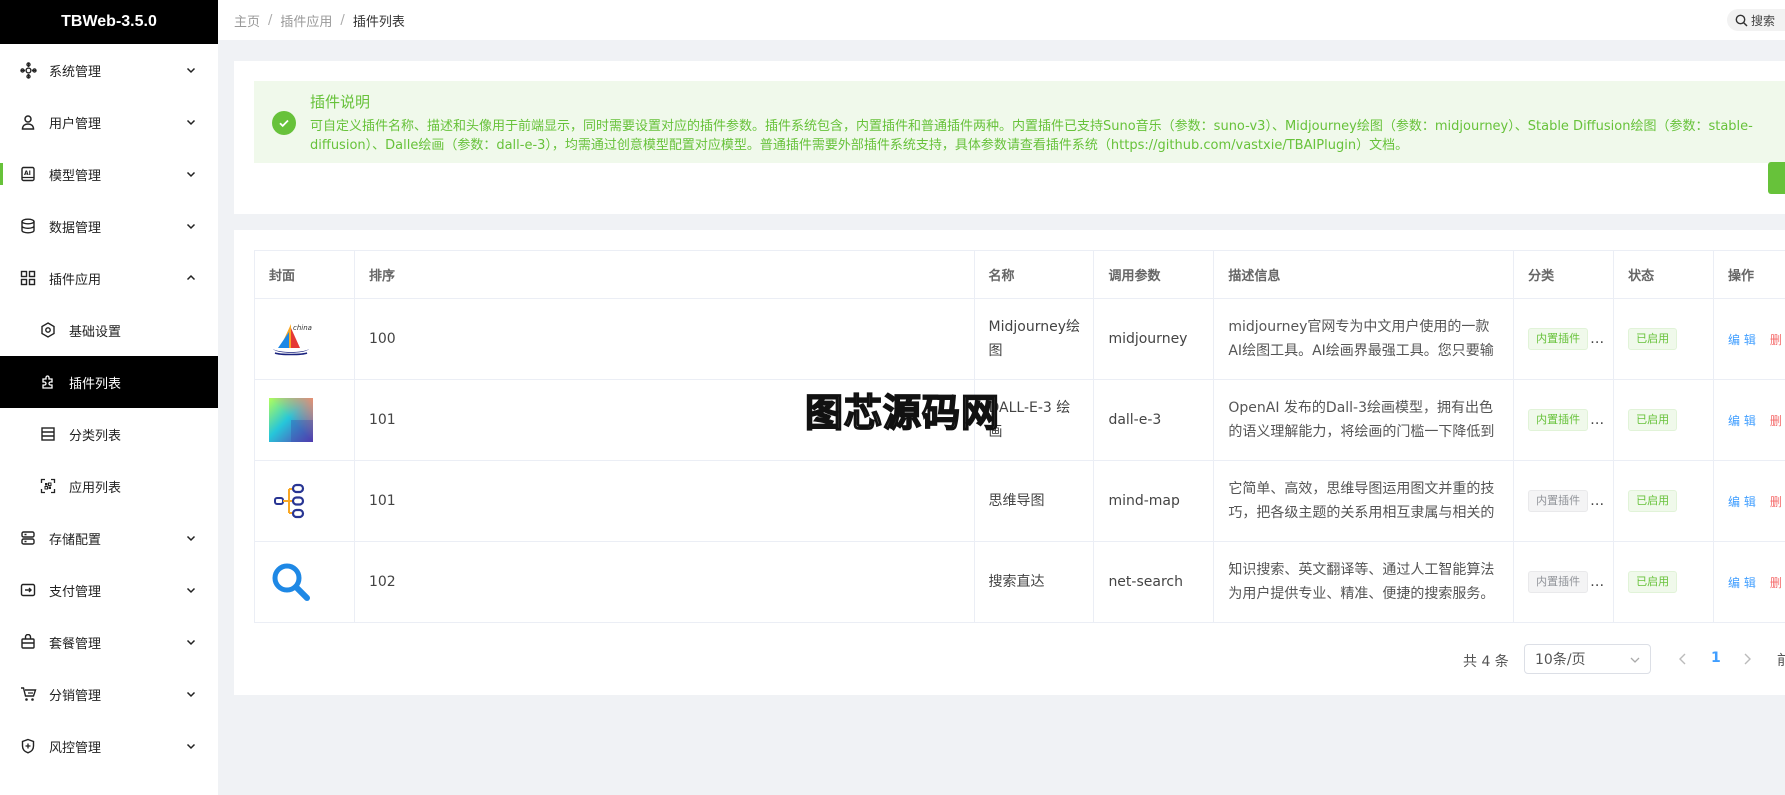 This screenshot has width=1785, height=795. What do you see at coordinates (1361, 582) in the screenshot?
I see `desc-cell: 知识搜索、英文翻译等、通过人工智能算法为用户提供专业、精准、便捷的搜索服务。` at bounding box center [1361, 582].